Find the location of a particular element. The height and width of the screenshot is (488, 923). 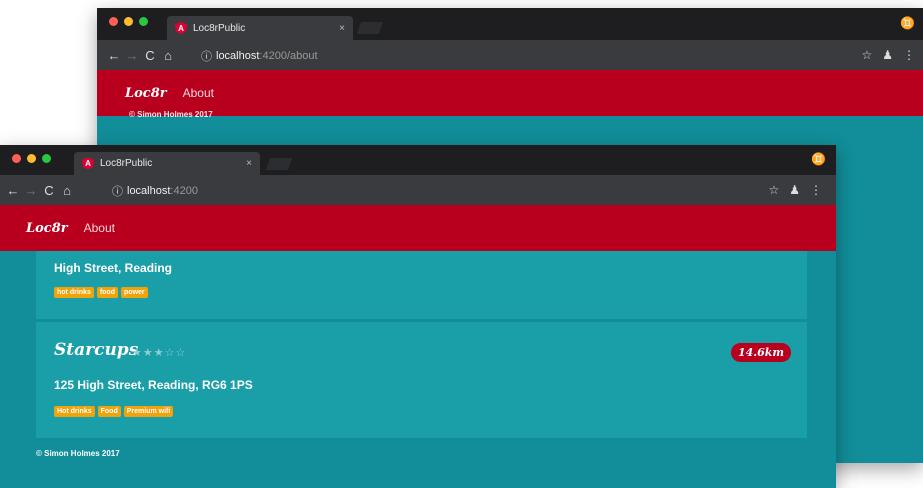

url-path: :4200/about is located at coordinates (288, 56).